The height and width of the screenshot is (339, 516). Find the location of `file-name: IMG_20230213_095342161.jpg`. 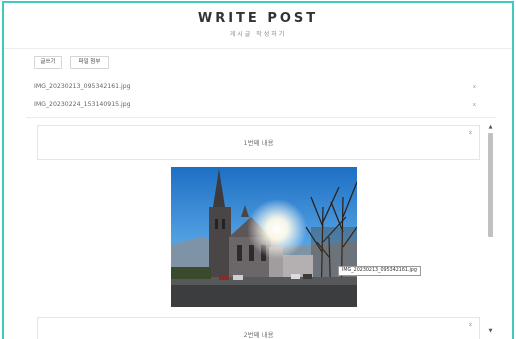

file-name: IMG_20230213_095342161.jpg is located at coordinates (82, 86).